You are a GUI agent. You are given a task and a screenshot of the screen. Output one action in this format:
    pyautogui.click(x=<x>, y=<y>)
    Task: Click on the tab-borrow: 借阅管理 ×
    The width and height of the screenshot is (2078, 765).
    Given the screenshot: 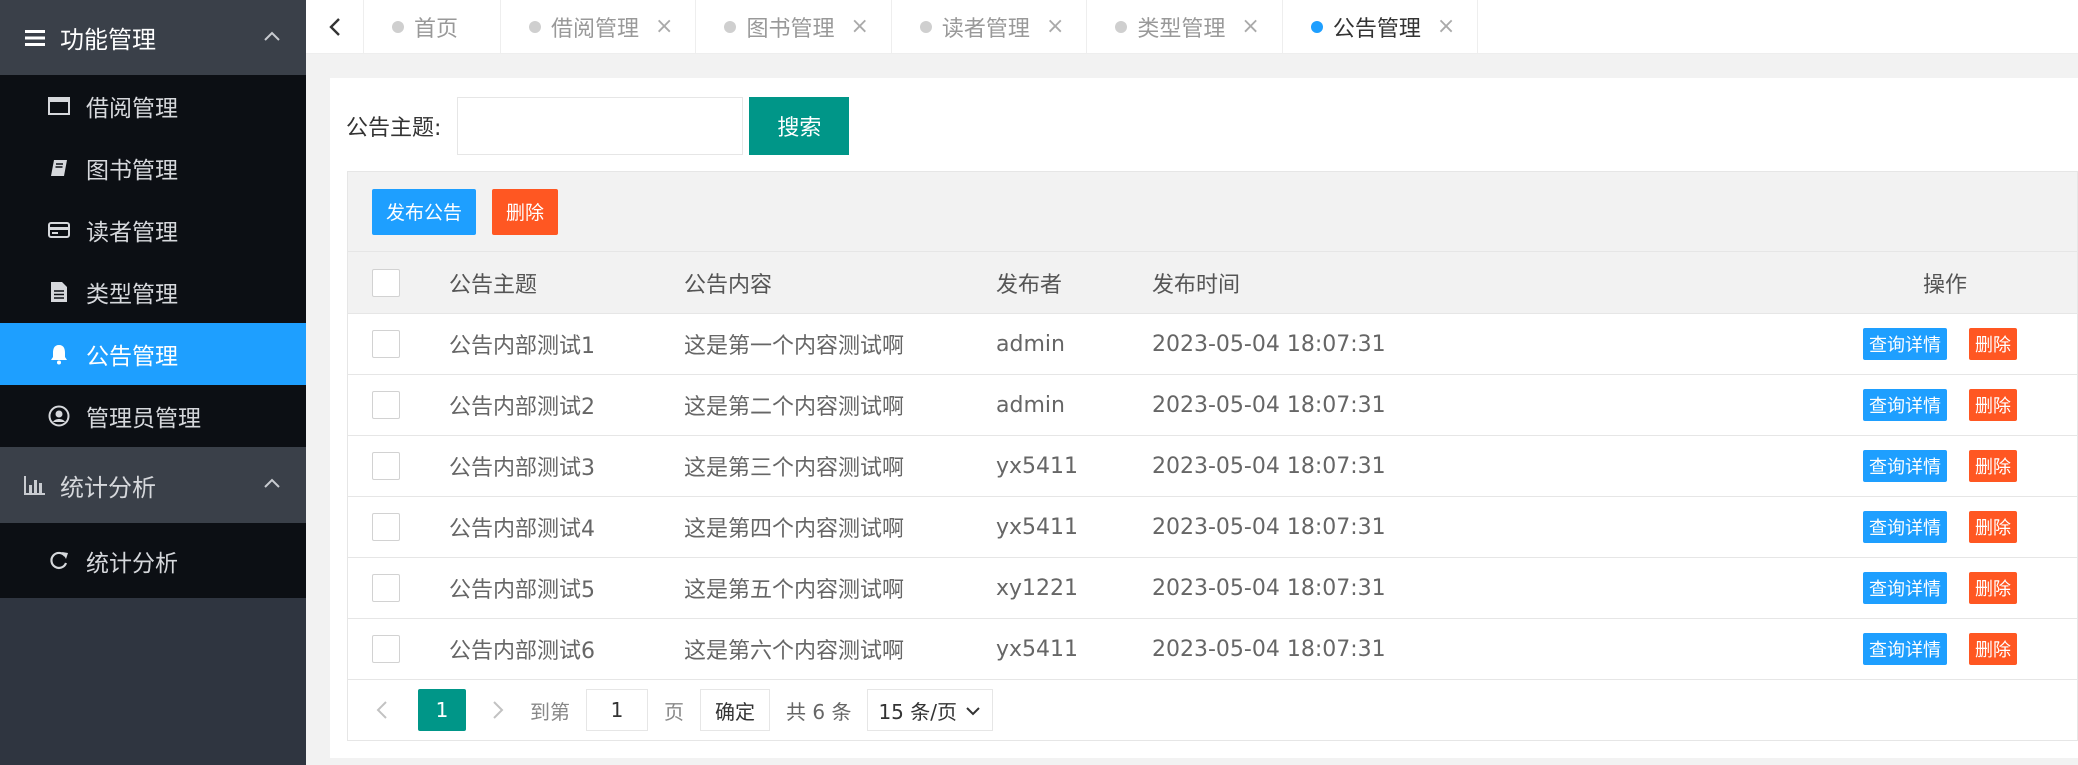 What is the action you would take?
    pyautogui.click(x=599, y=26)
    